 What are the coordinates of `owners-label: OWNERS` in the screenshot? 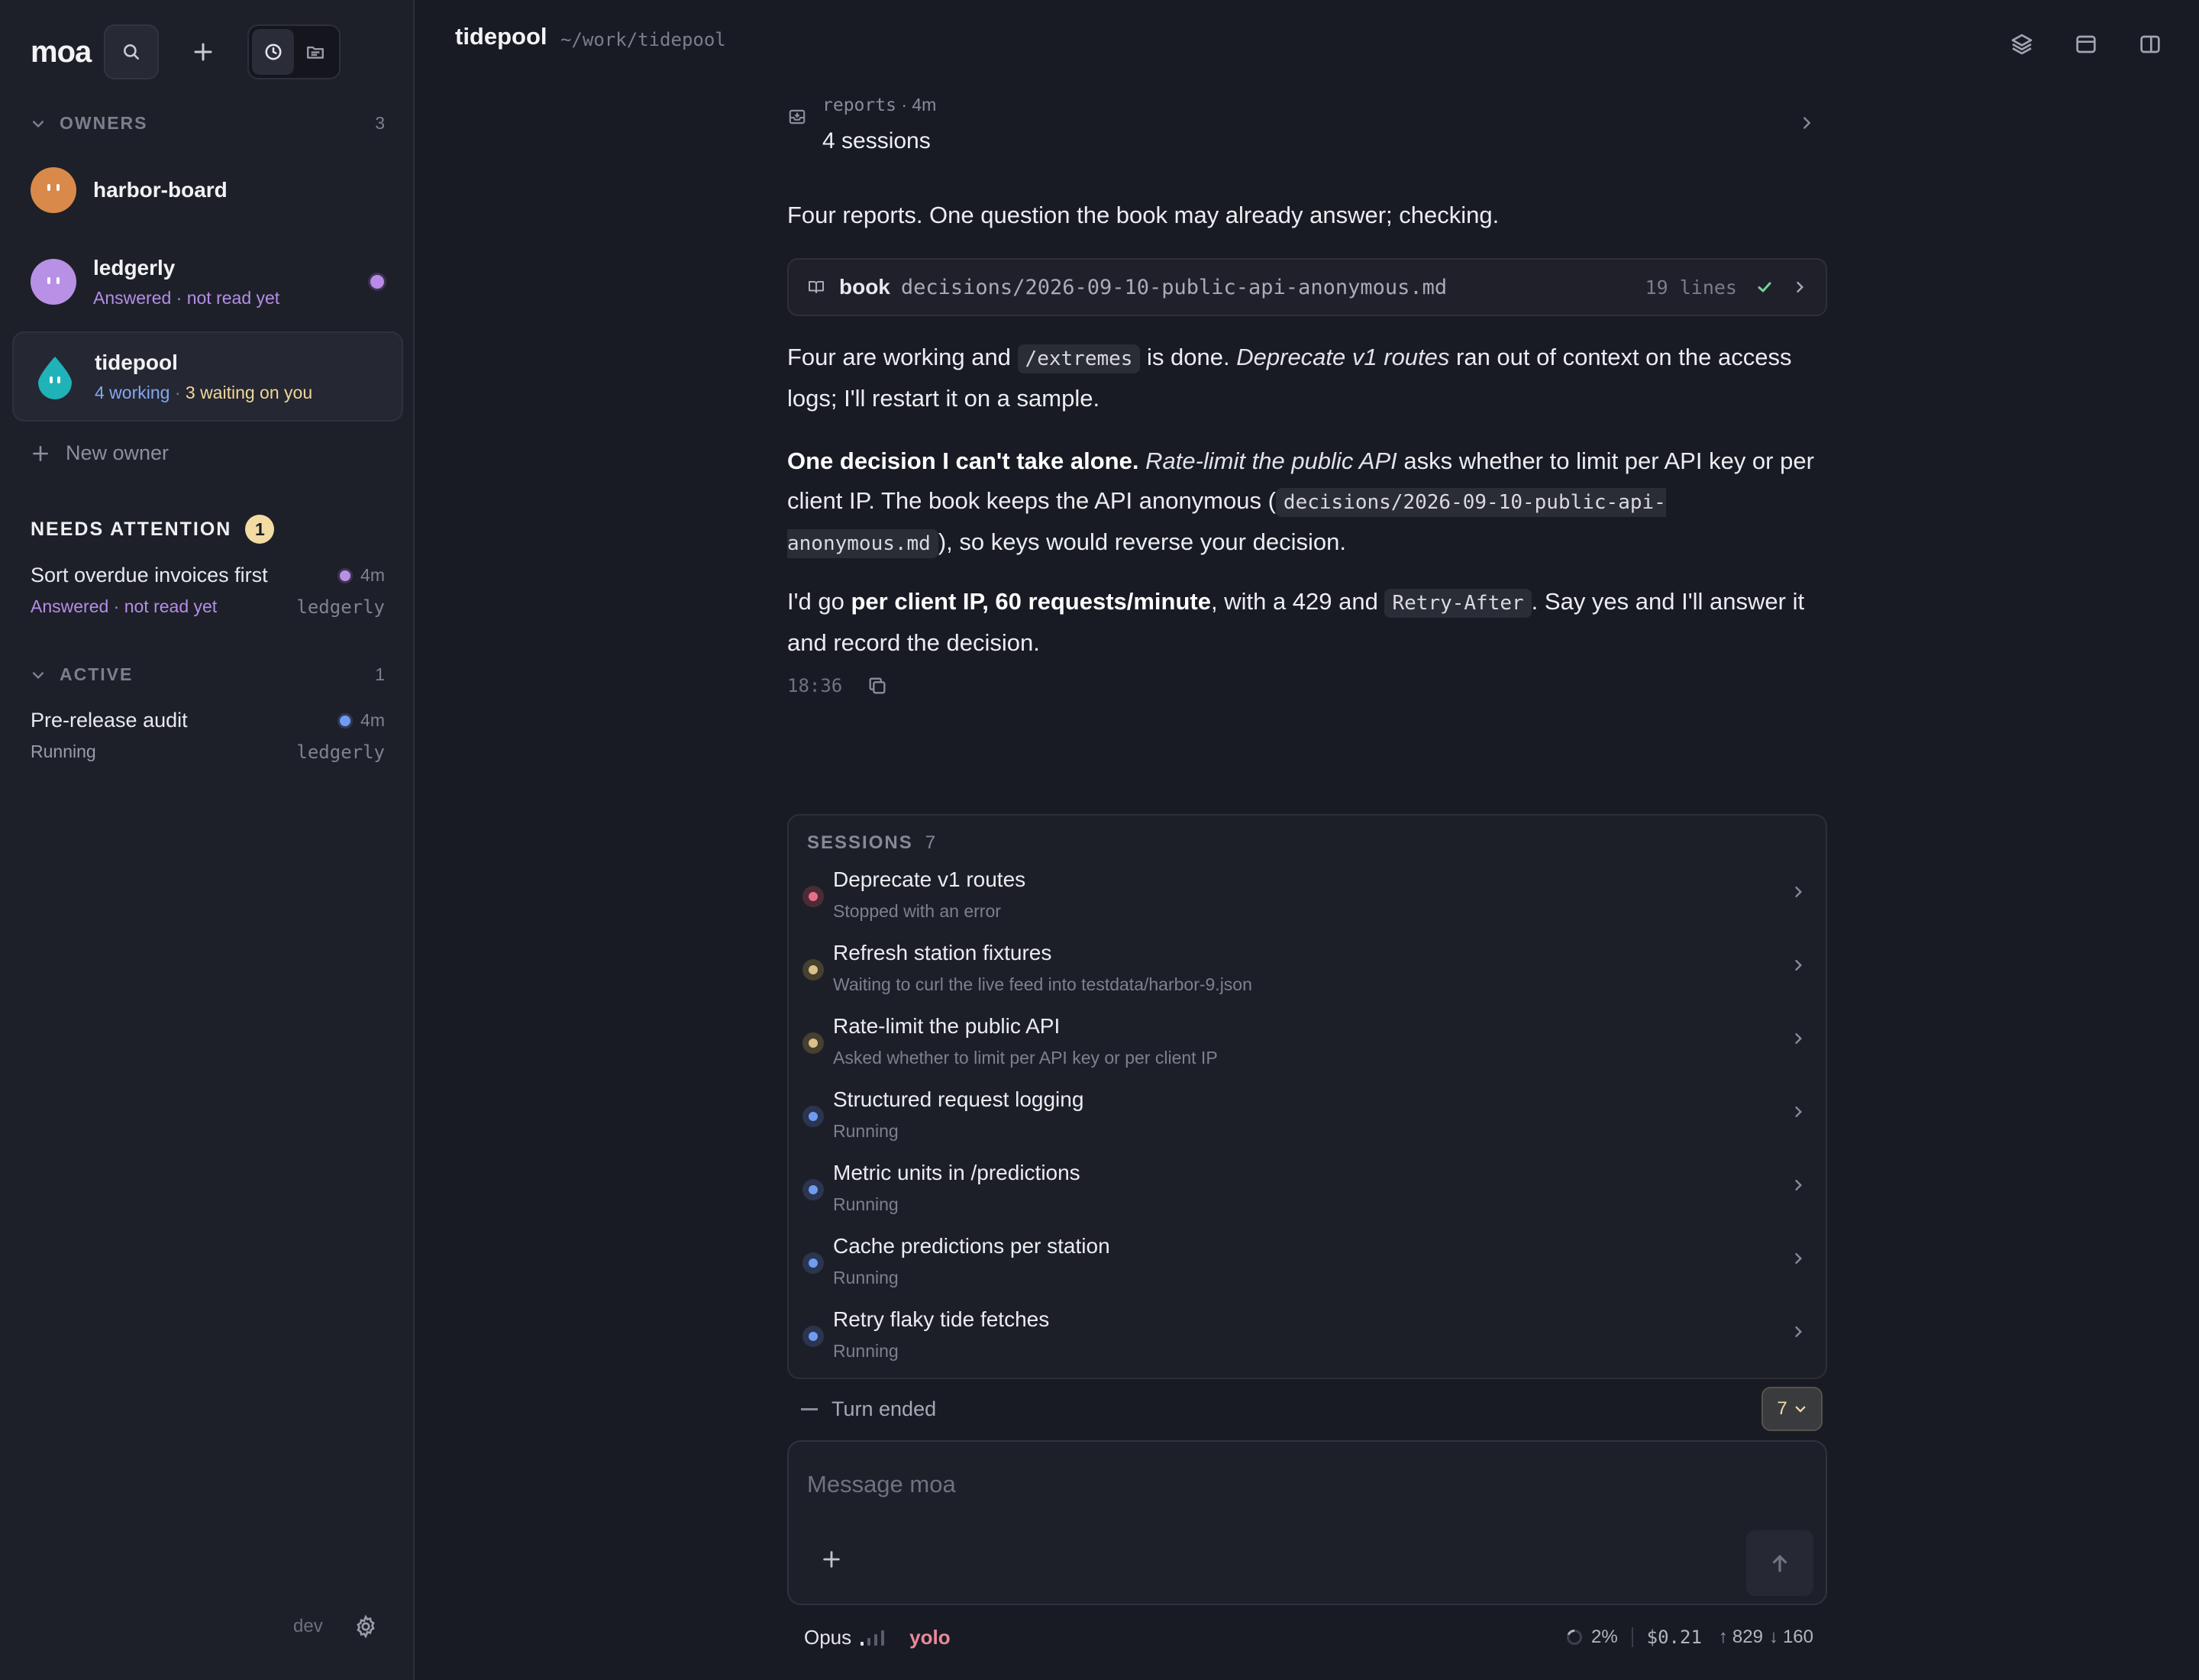 It's located at (104, 123).